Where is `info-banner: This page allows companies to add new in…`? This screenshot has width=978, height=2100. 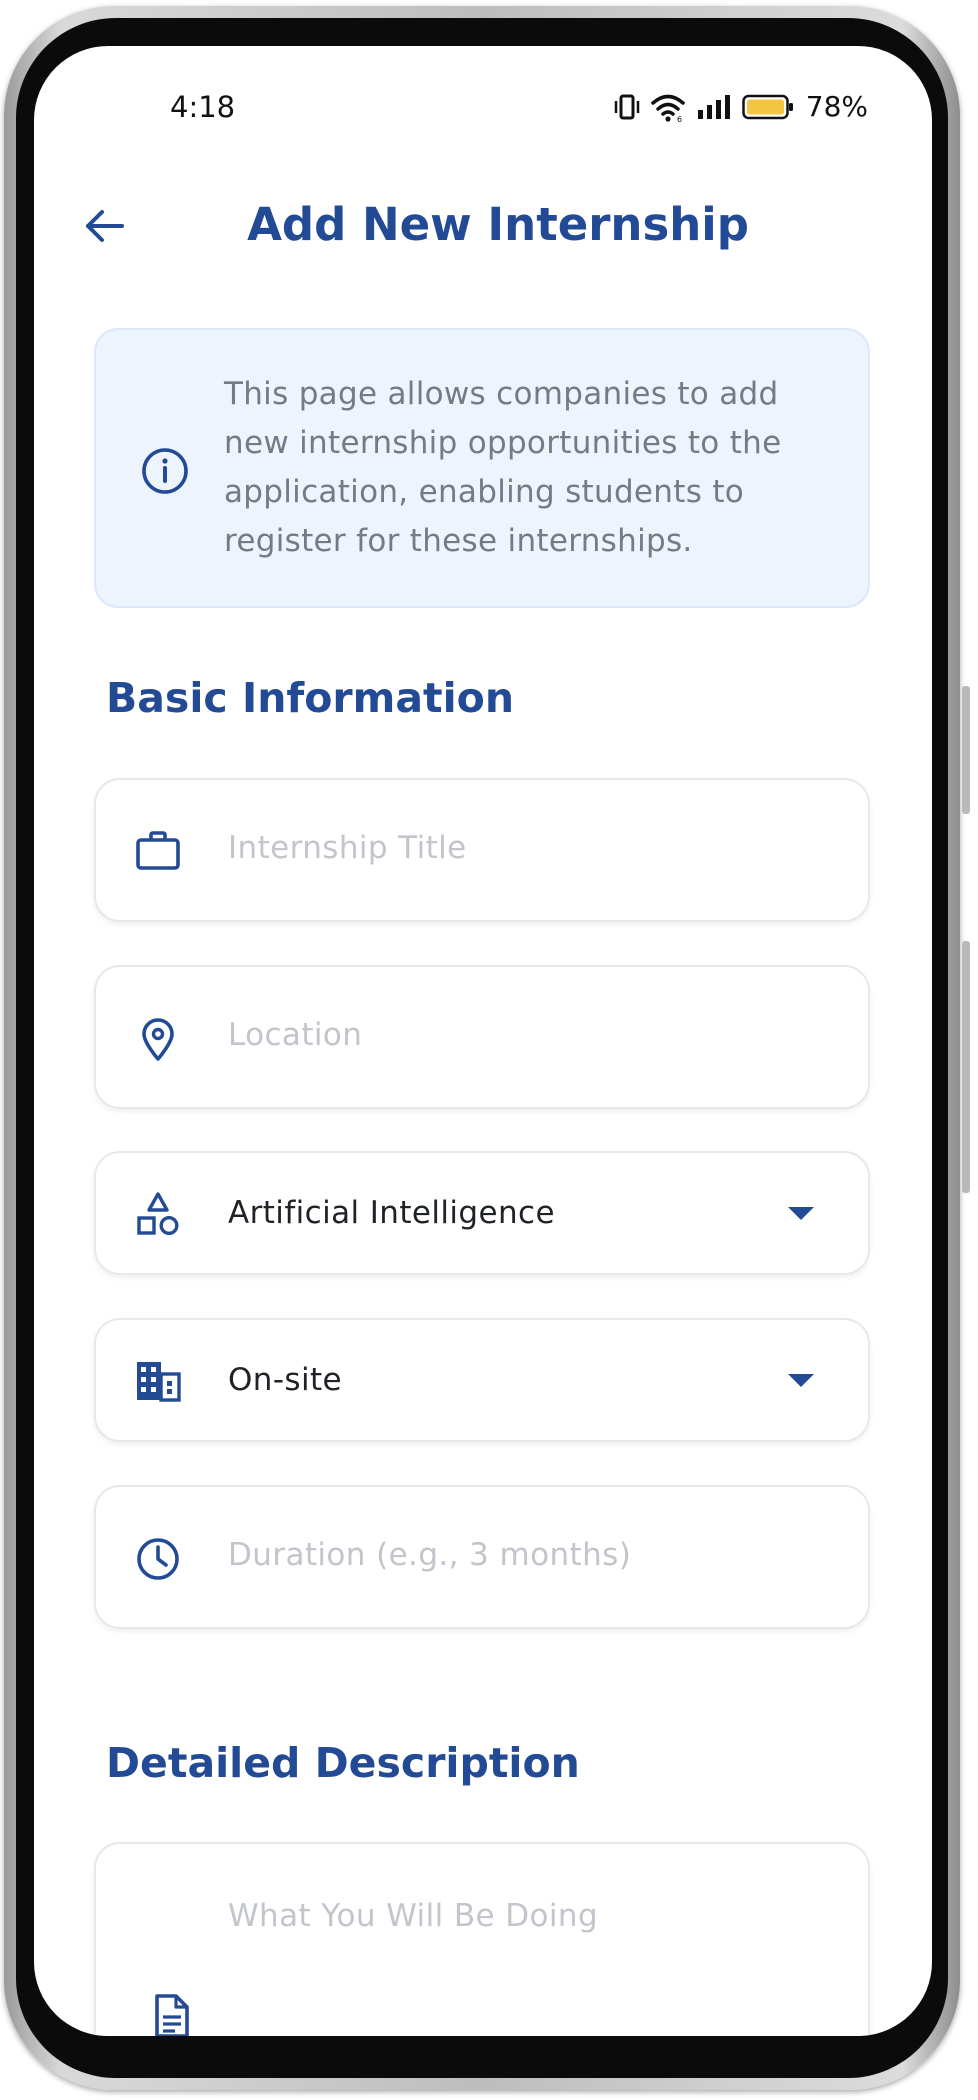 info-banner: This page allows companies to add new in… is located at coordinates (482, 468).